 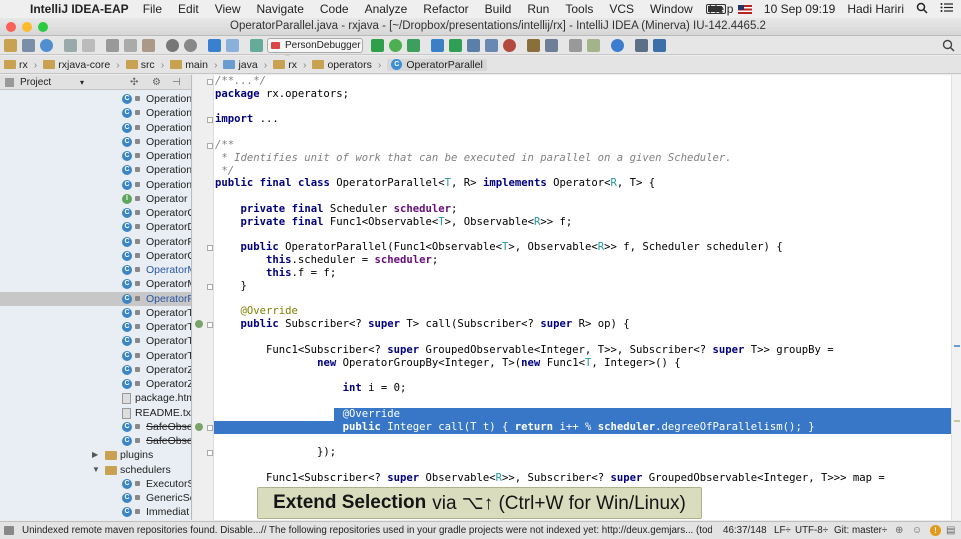 I want to click on breadcrumb-operatorparallel: C OperatorParallel, so click(x=437, y=64).